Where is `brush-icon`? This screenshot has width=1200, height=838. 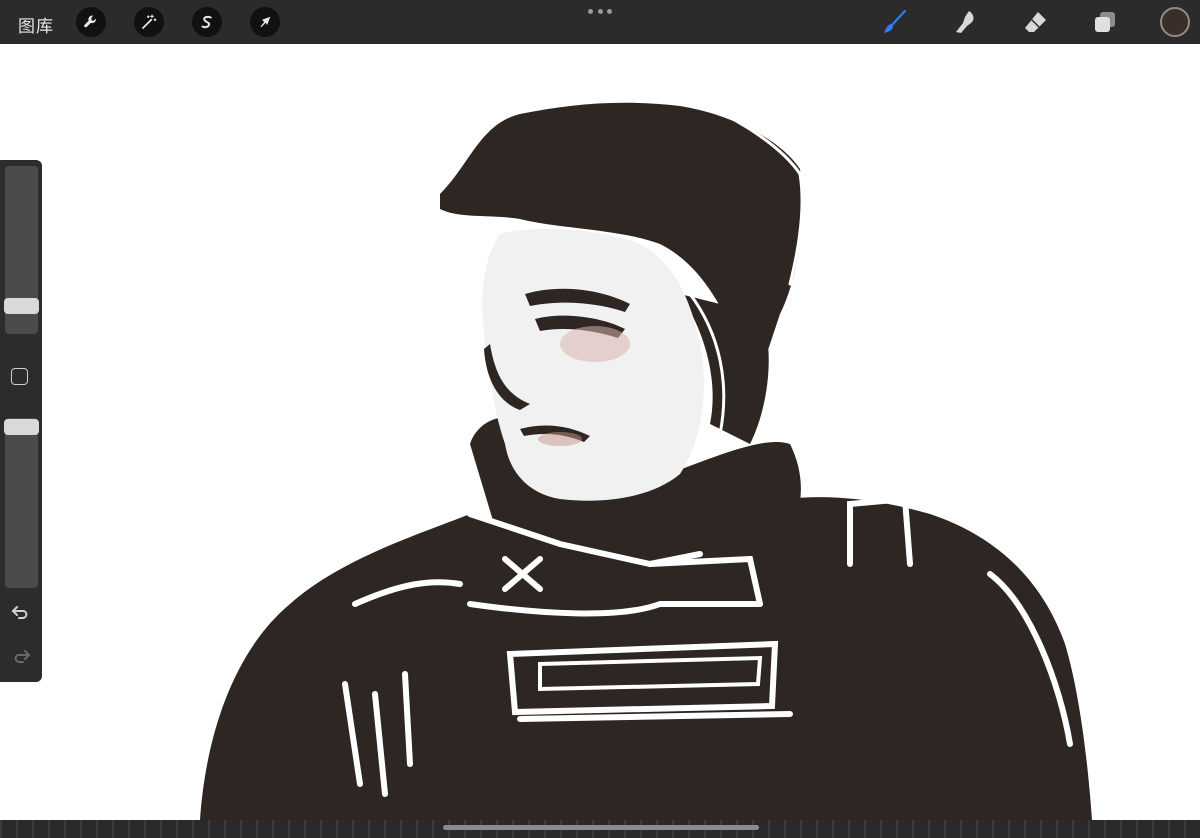
brush-icon is located at coordinates (895, 21).